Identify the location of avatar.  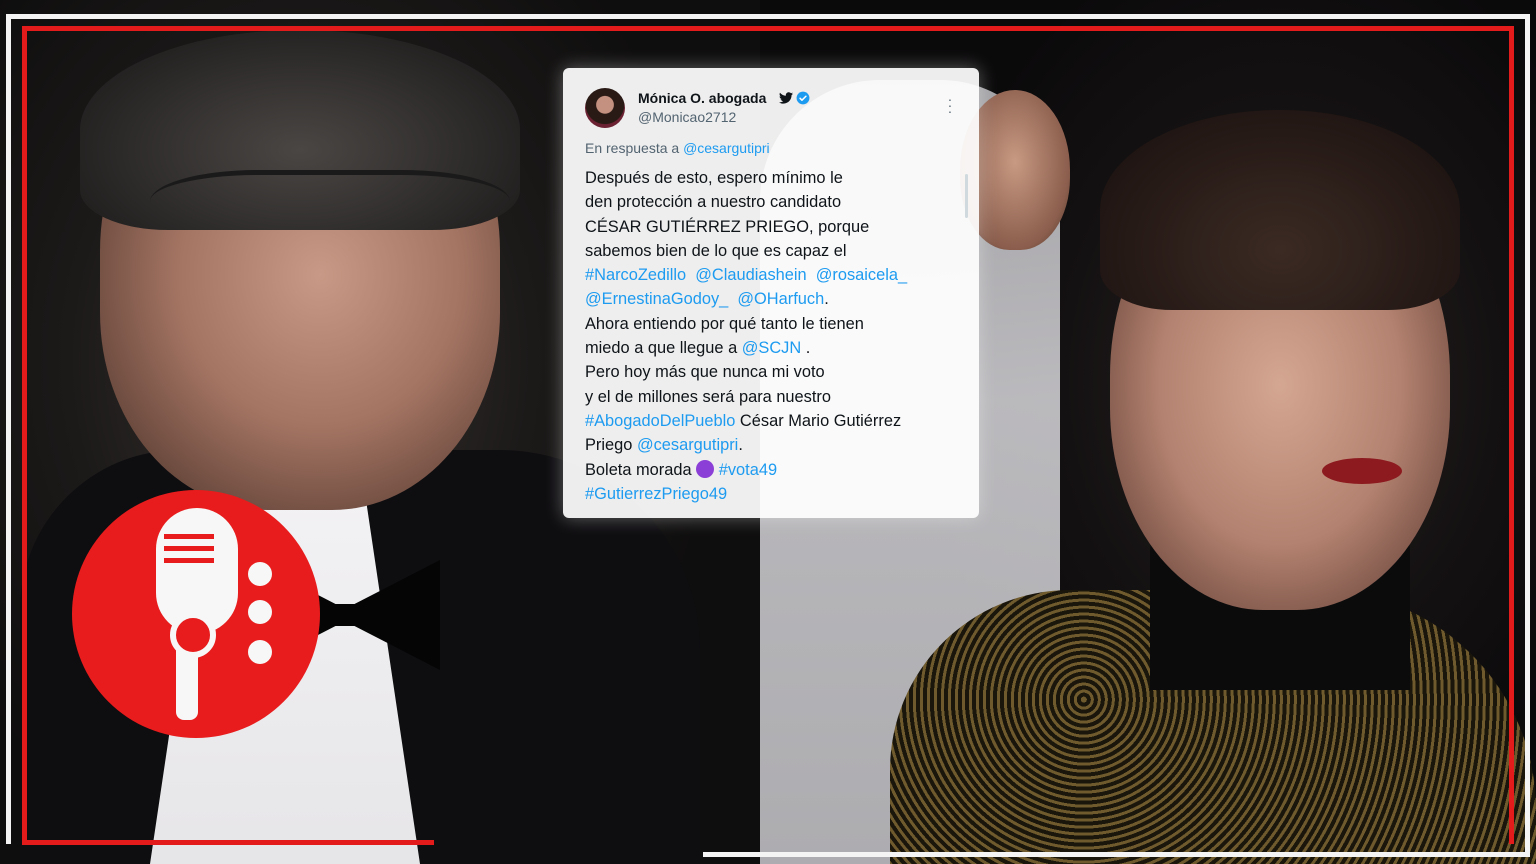
(605, 108).